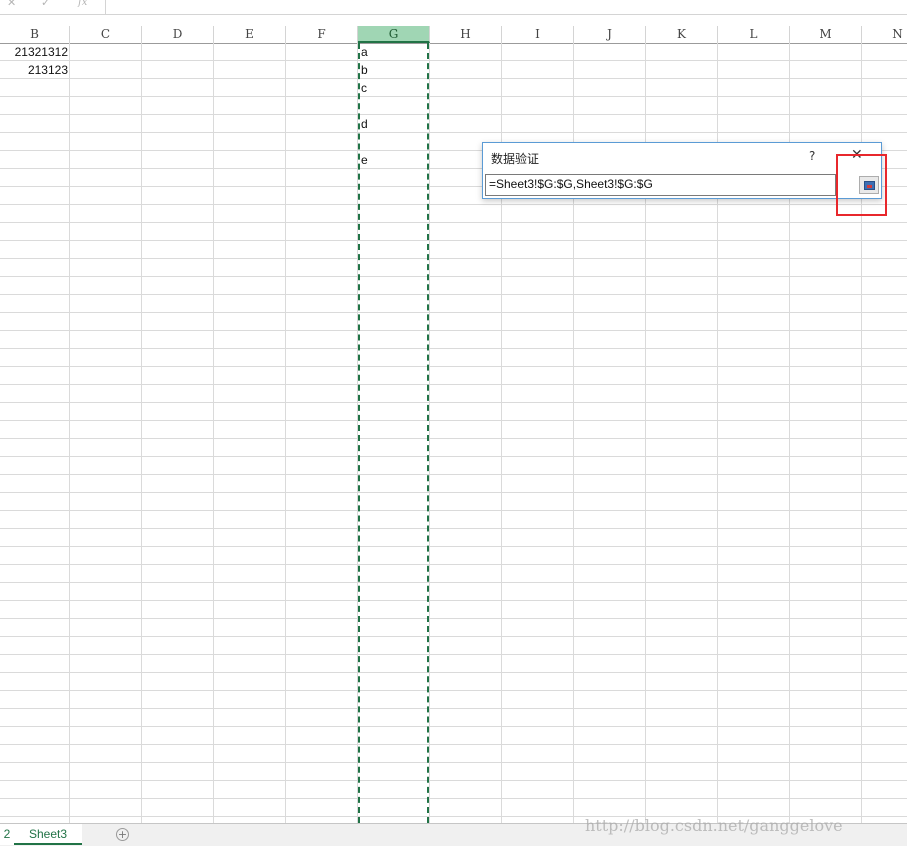 The image size is (907, 846). I want to click on source-range-input: =Sheet3!$G:$G,Sheet3!$G:$G, so click(660, 185).